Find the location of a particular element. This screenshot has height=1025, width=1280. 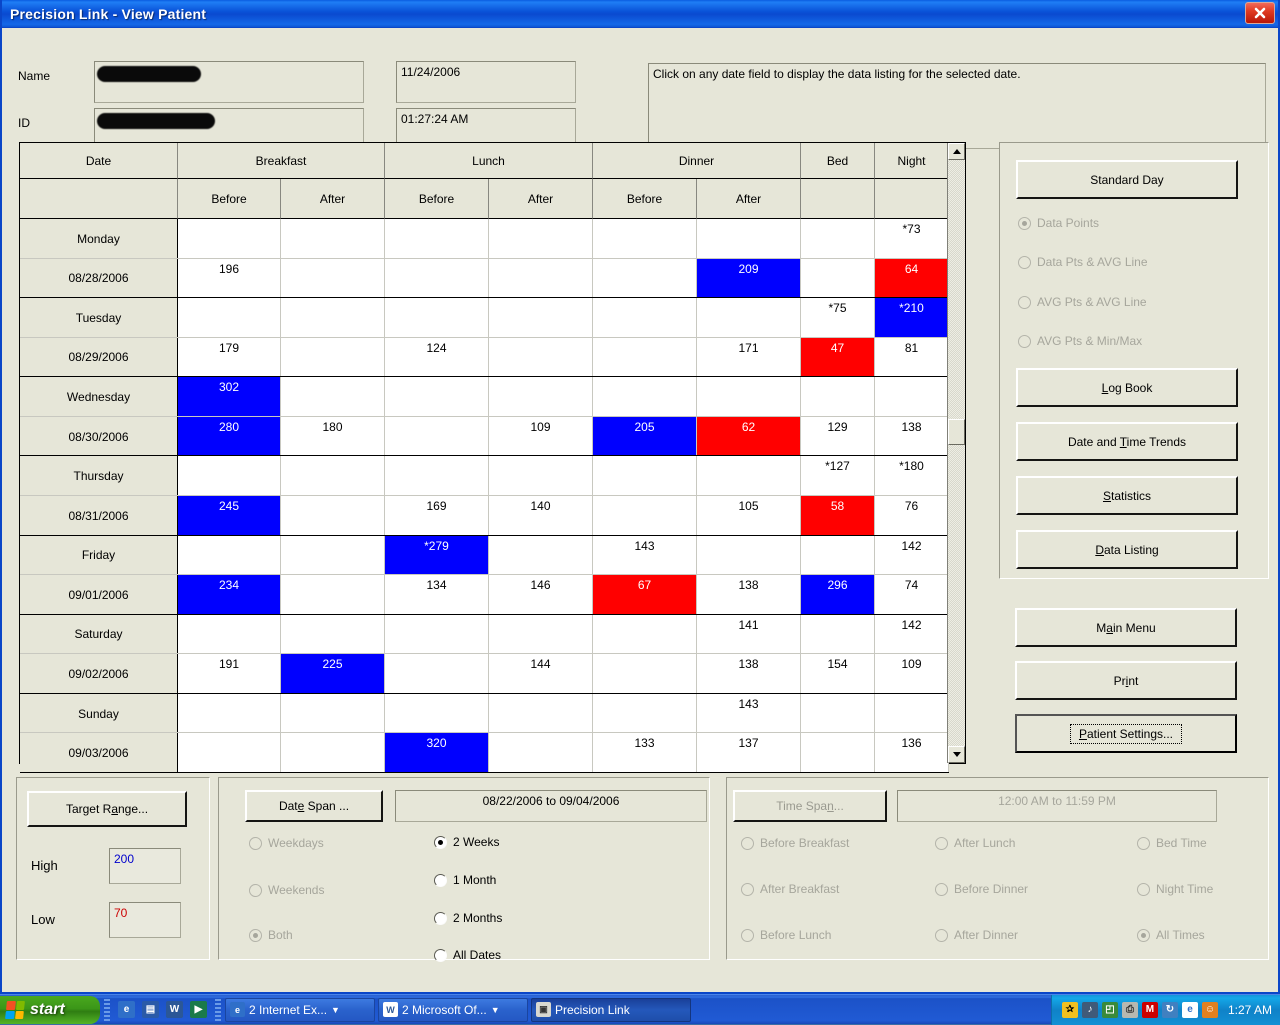

messenger-icon: ☺ is located at coordinates (1210, 1010).